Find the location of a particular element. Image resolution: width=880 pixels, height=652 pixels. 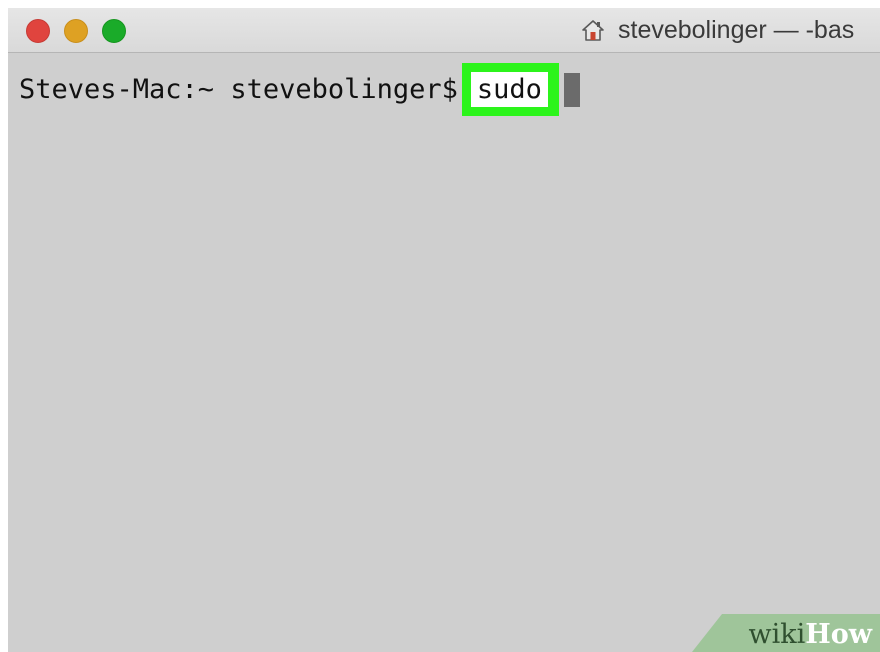

watermark-wiki: wiki is located at coordinates (777, 634).